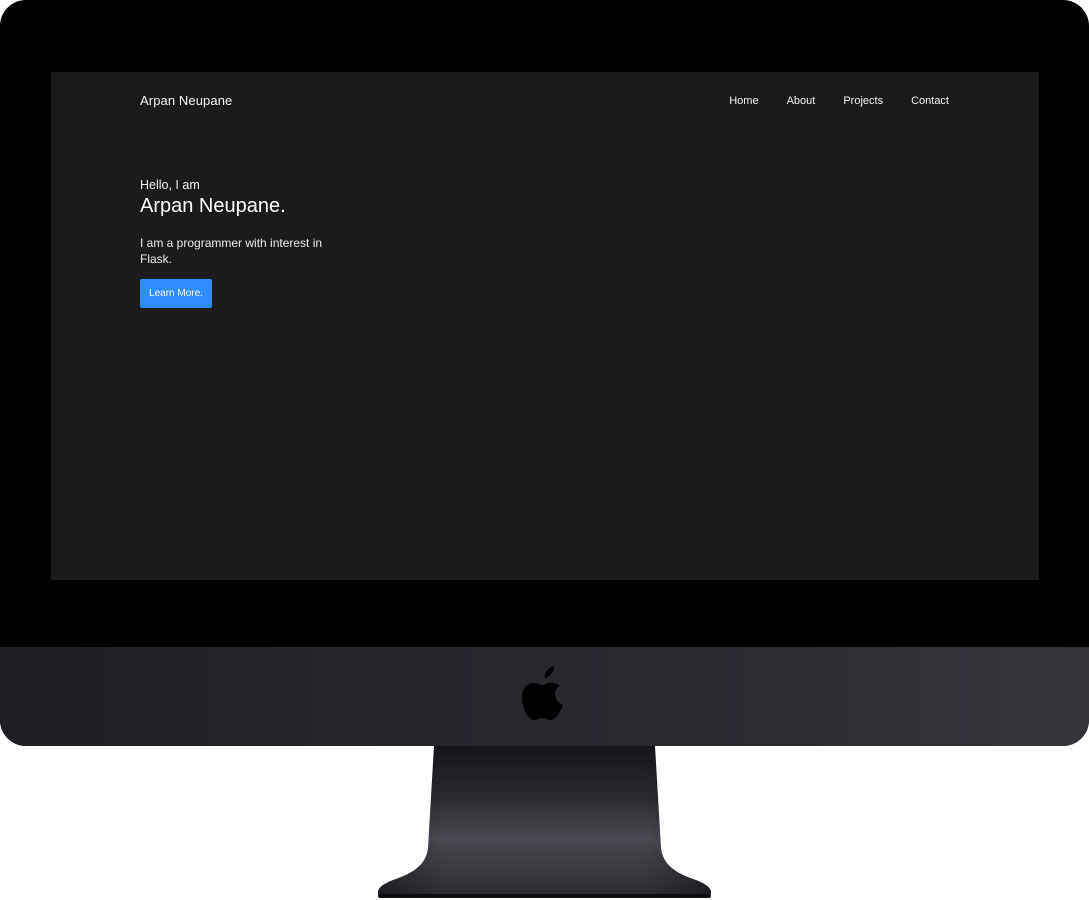  What do you see at coordinates (930, 101) in the screenshot?
I see `nav-link-contact: Contact` at bounding box center [930, 101].